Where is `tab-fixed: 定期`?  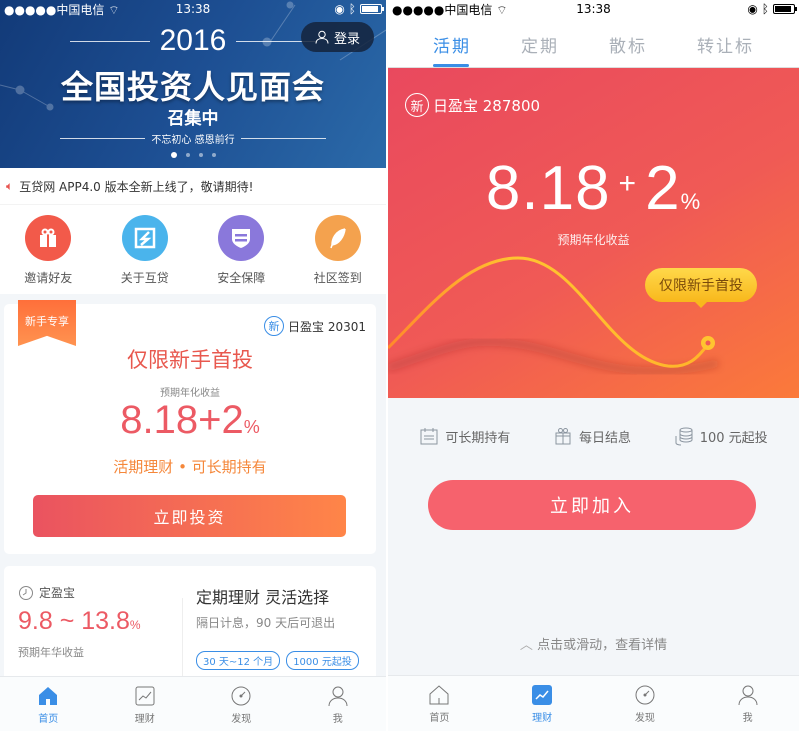 tab-fixed: 定期 is located at coordinates (540, 48).